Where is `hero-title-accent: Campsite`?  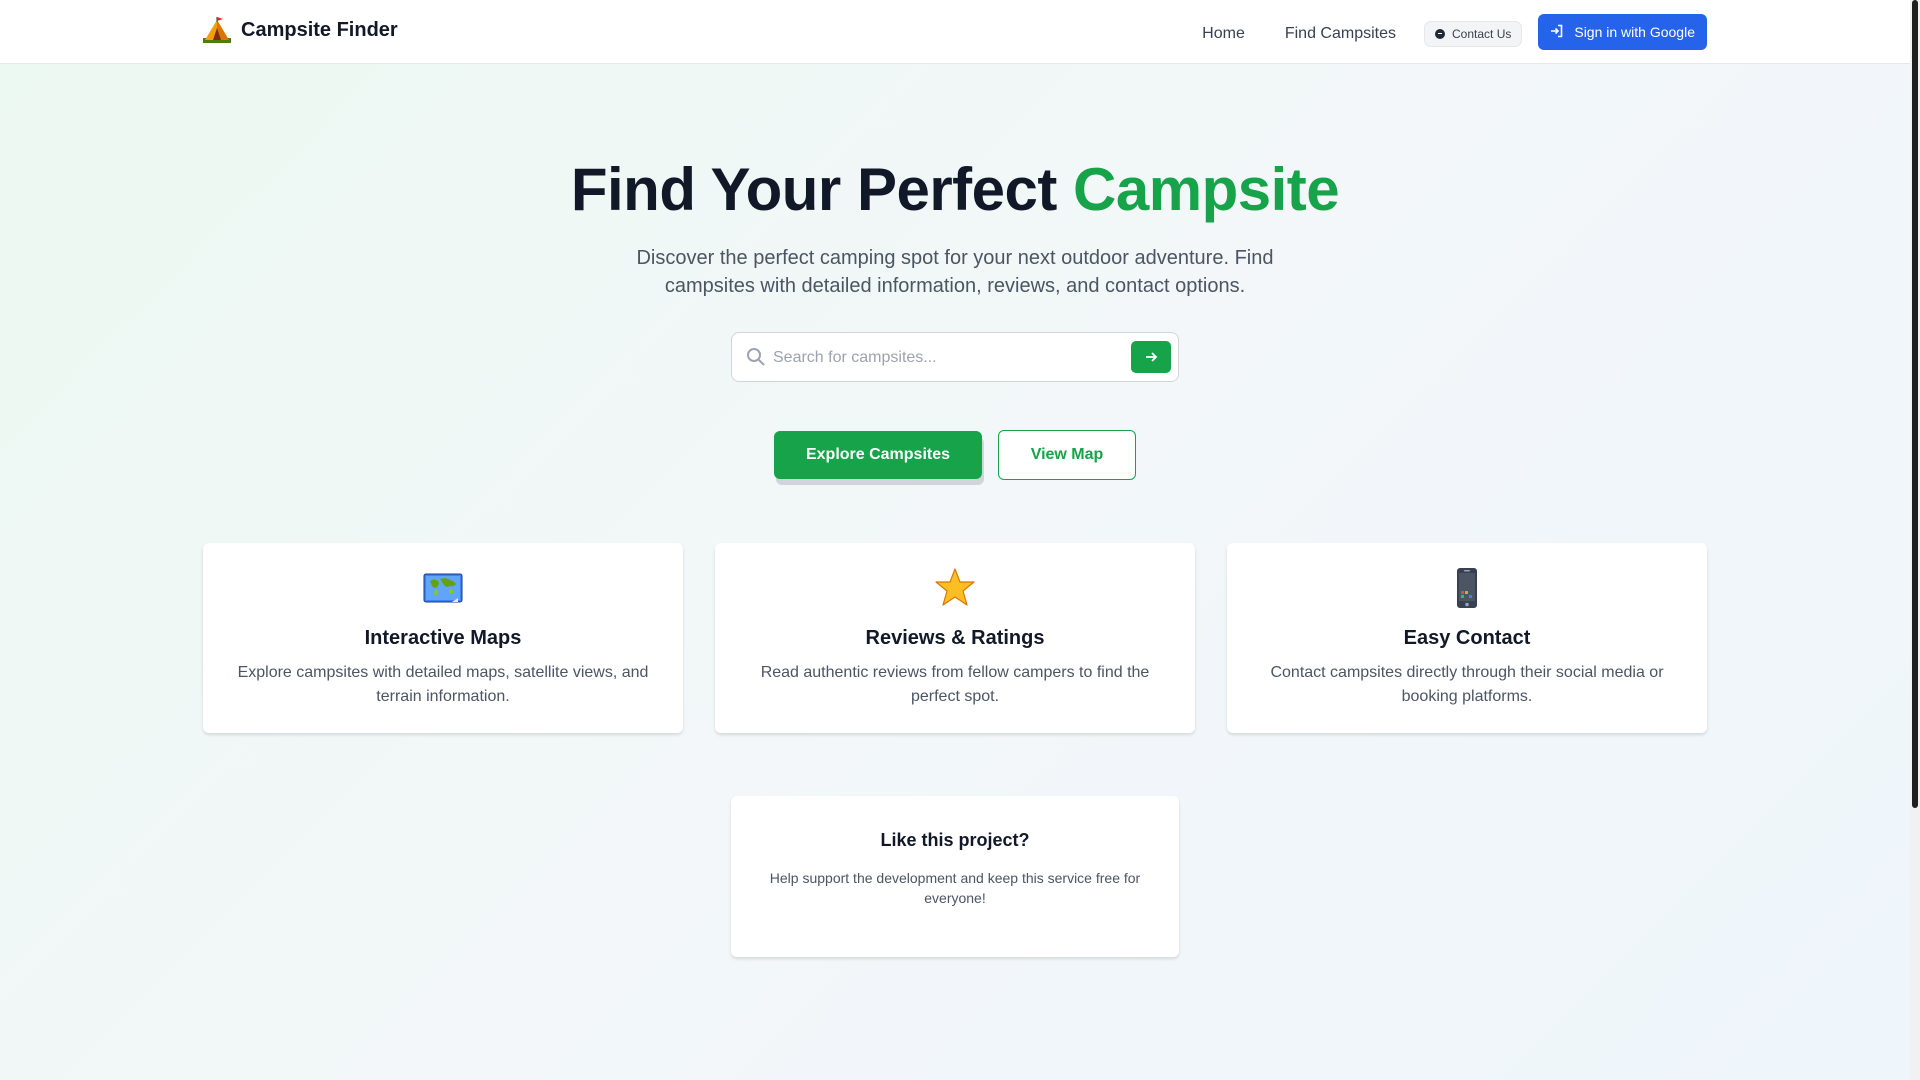
hero-title-accent: Campsite is located at coordinates (1206, 189).